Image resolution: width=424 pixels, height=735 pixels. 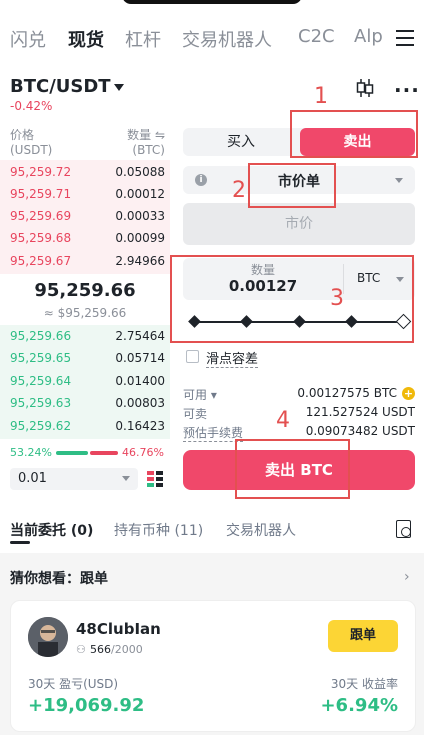 I want to click on follower-count: 566/2000, so click(x=116, y=649).